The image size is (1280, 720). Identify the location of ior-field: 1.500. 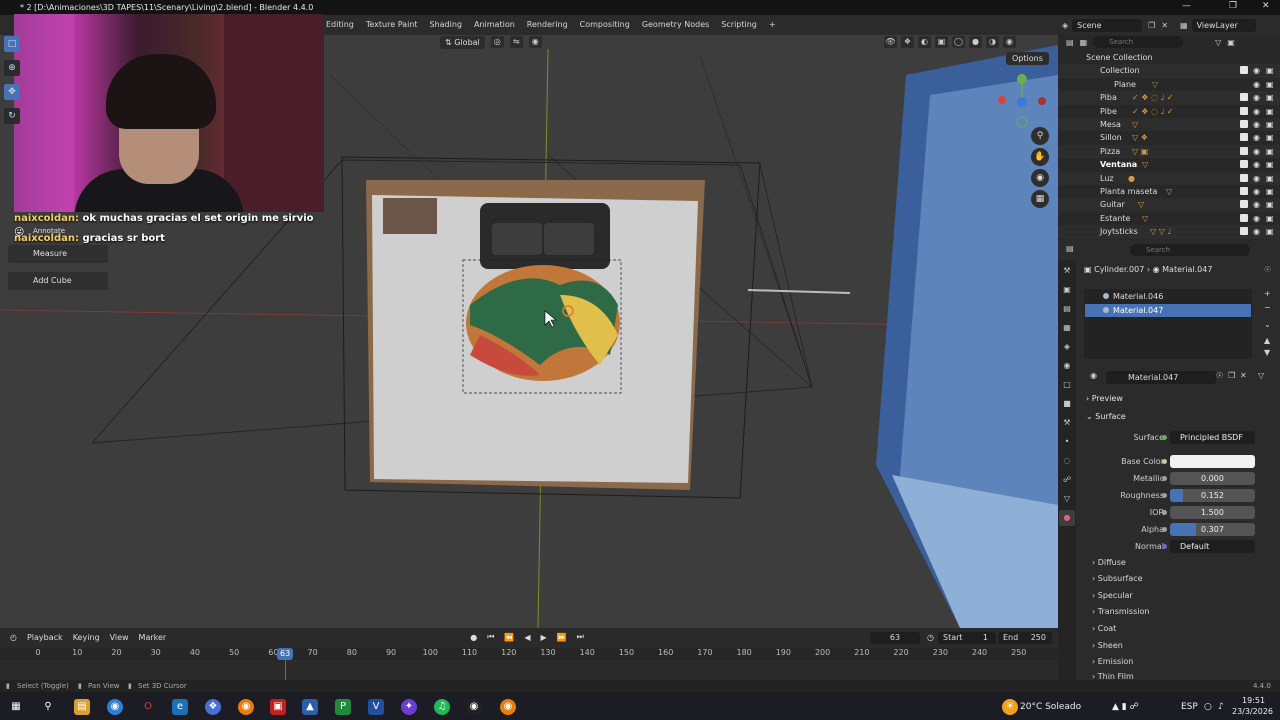
(1212, 512).